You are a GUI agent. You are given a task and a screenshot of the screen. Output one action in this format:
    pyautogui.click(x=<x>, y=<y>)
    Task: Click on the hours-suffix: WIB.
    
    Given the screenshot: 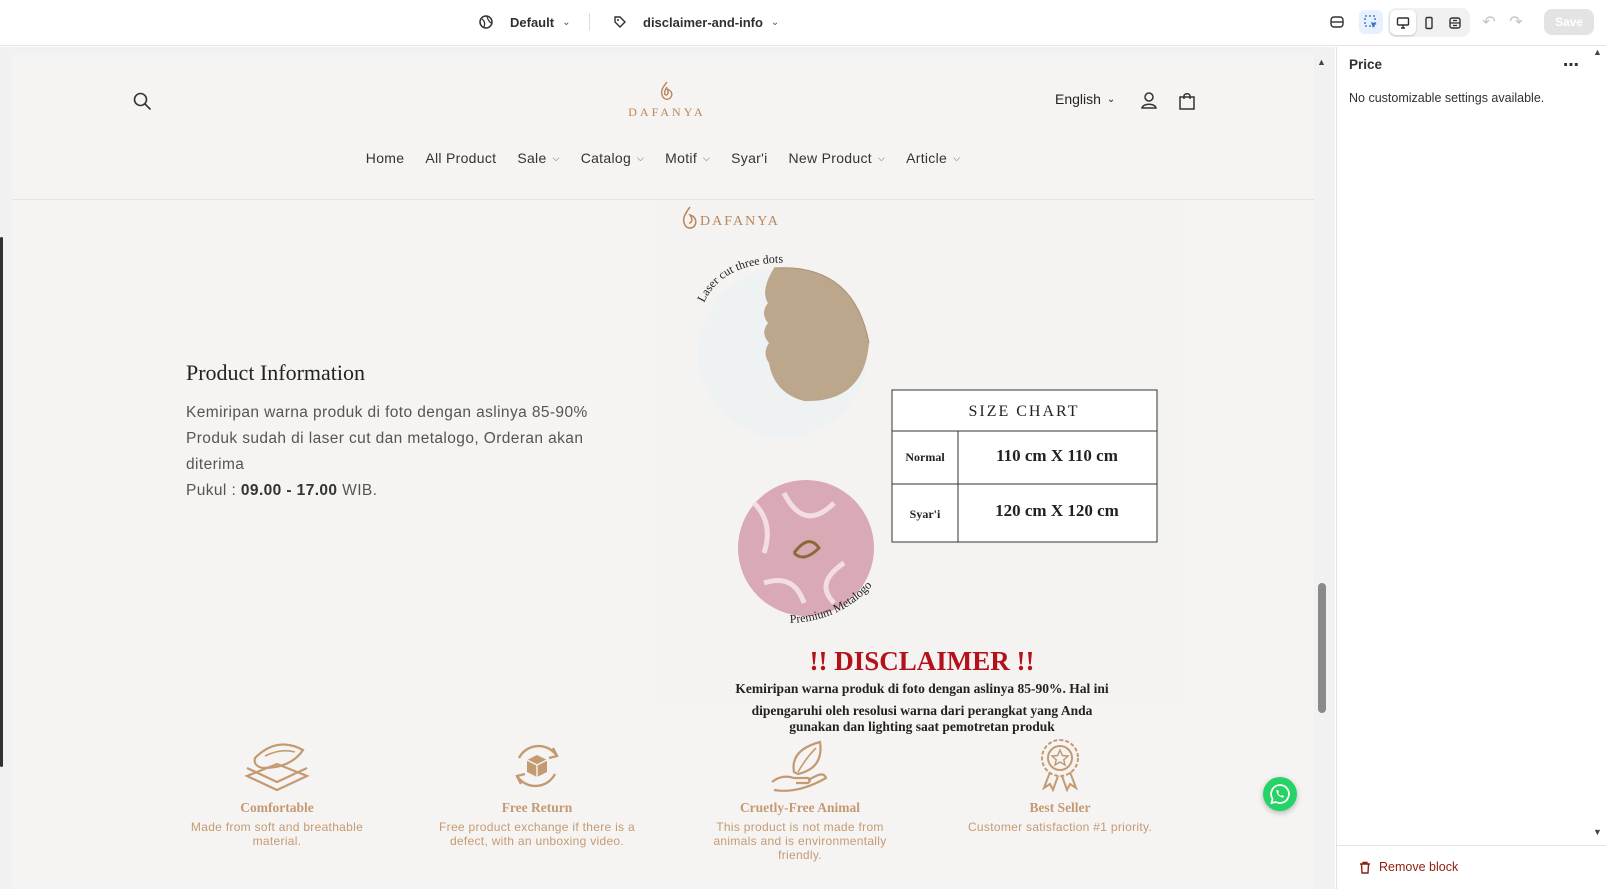 What is the action you would take?
    pyautogui.click(x=357, y=490)
    